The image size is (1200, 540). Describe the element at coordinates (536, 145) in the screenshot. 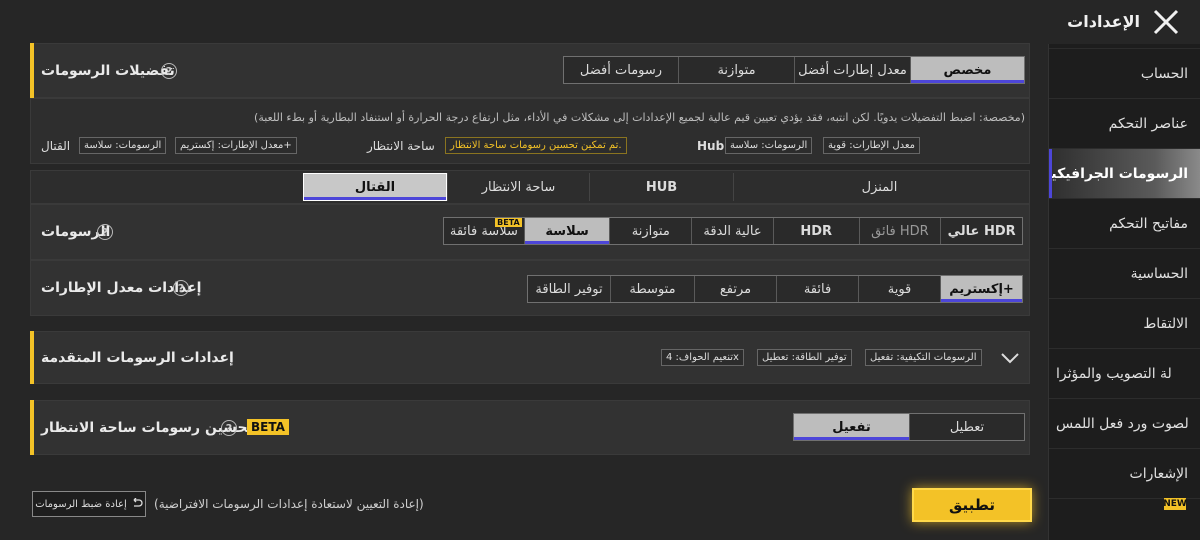

I see `lobby-notice-chip: تم تمكين تحسين رسومات ساحة الانتظار.` at that location.